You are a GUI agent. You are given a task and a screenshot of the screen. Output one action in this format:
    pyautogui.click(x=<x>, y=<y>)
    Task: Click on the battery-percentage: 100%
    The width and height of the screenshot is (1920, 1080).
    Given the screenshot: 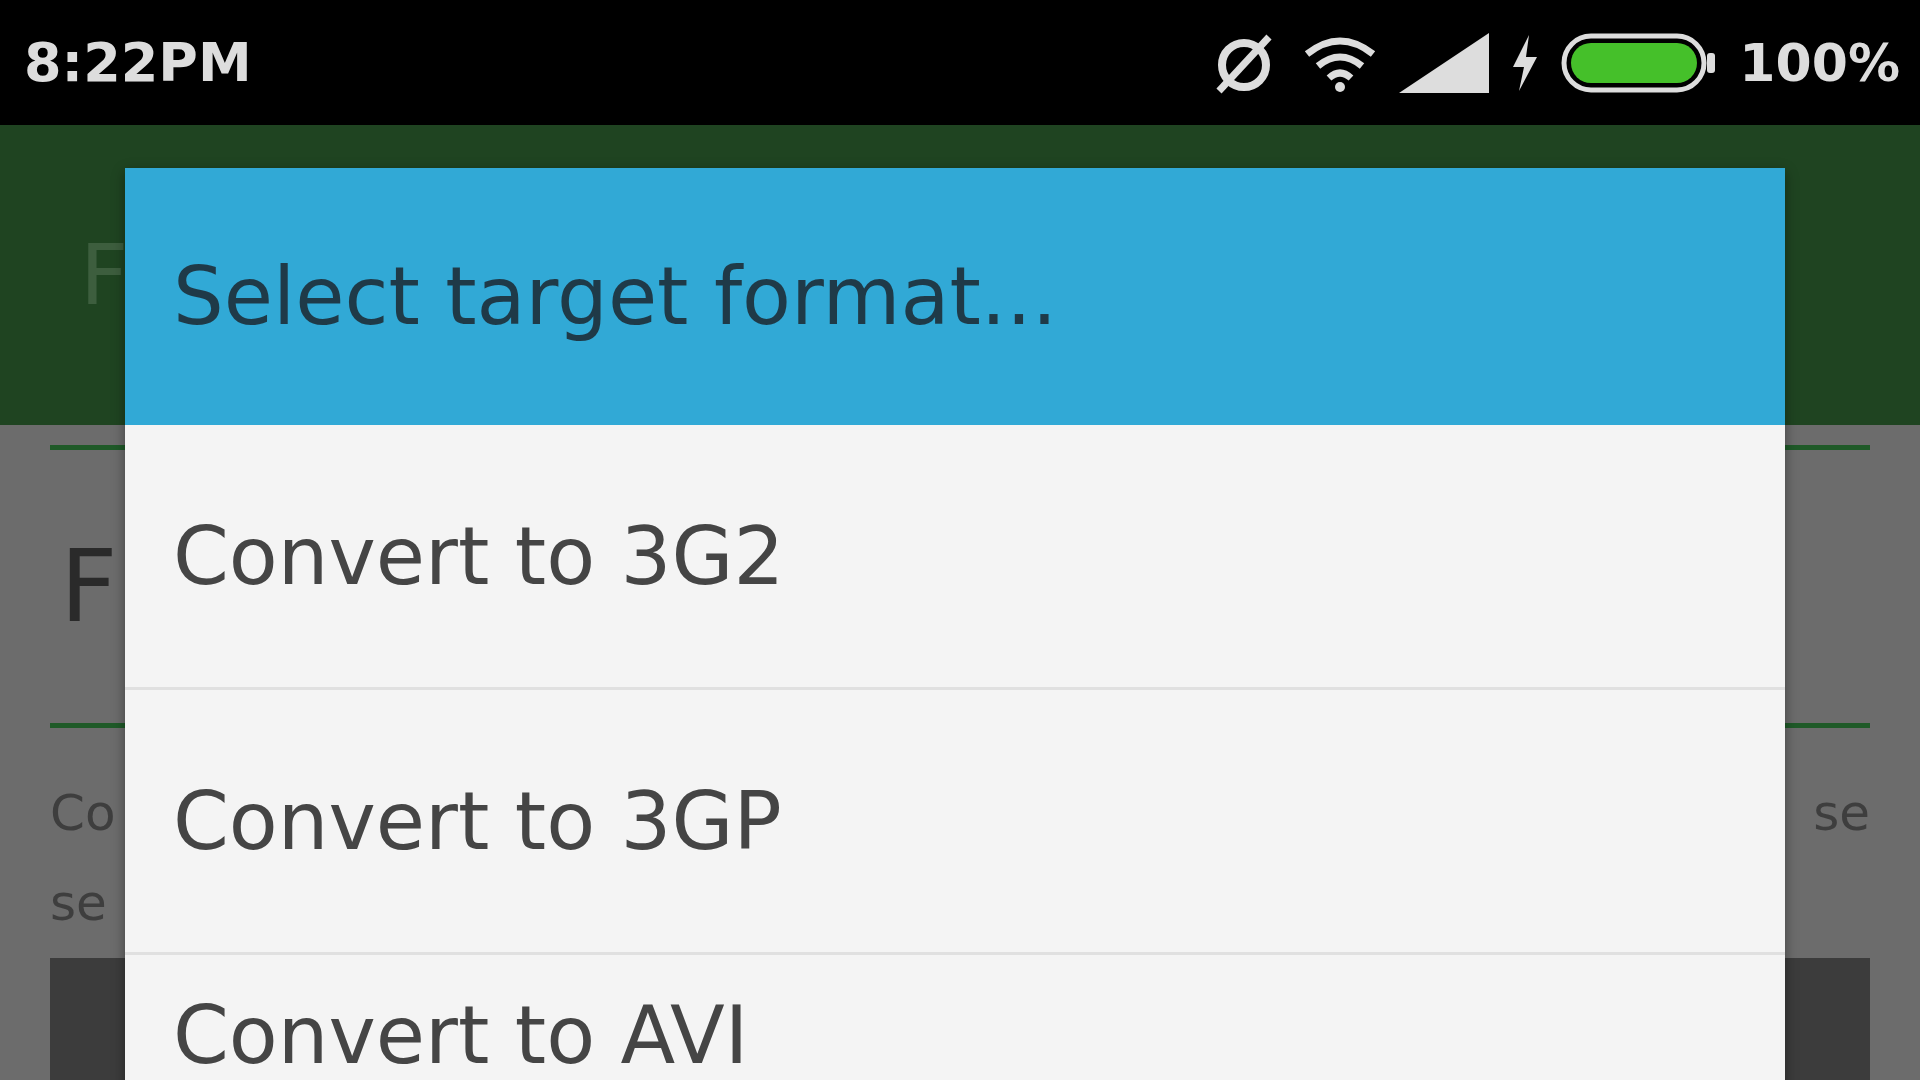 What is the action you would take?
    pyautogui.click(x=1819, y=62)
    